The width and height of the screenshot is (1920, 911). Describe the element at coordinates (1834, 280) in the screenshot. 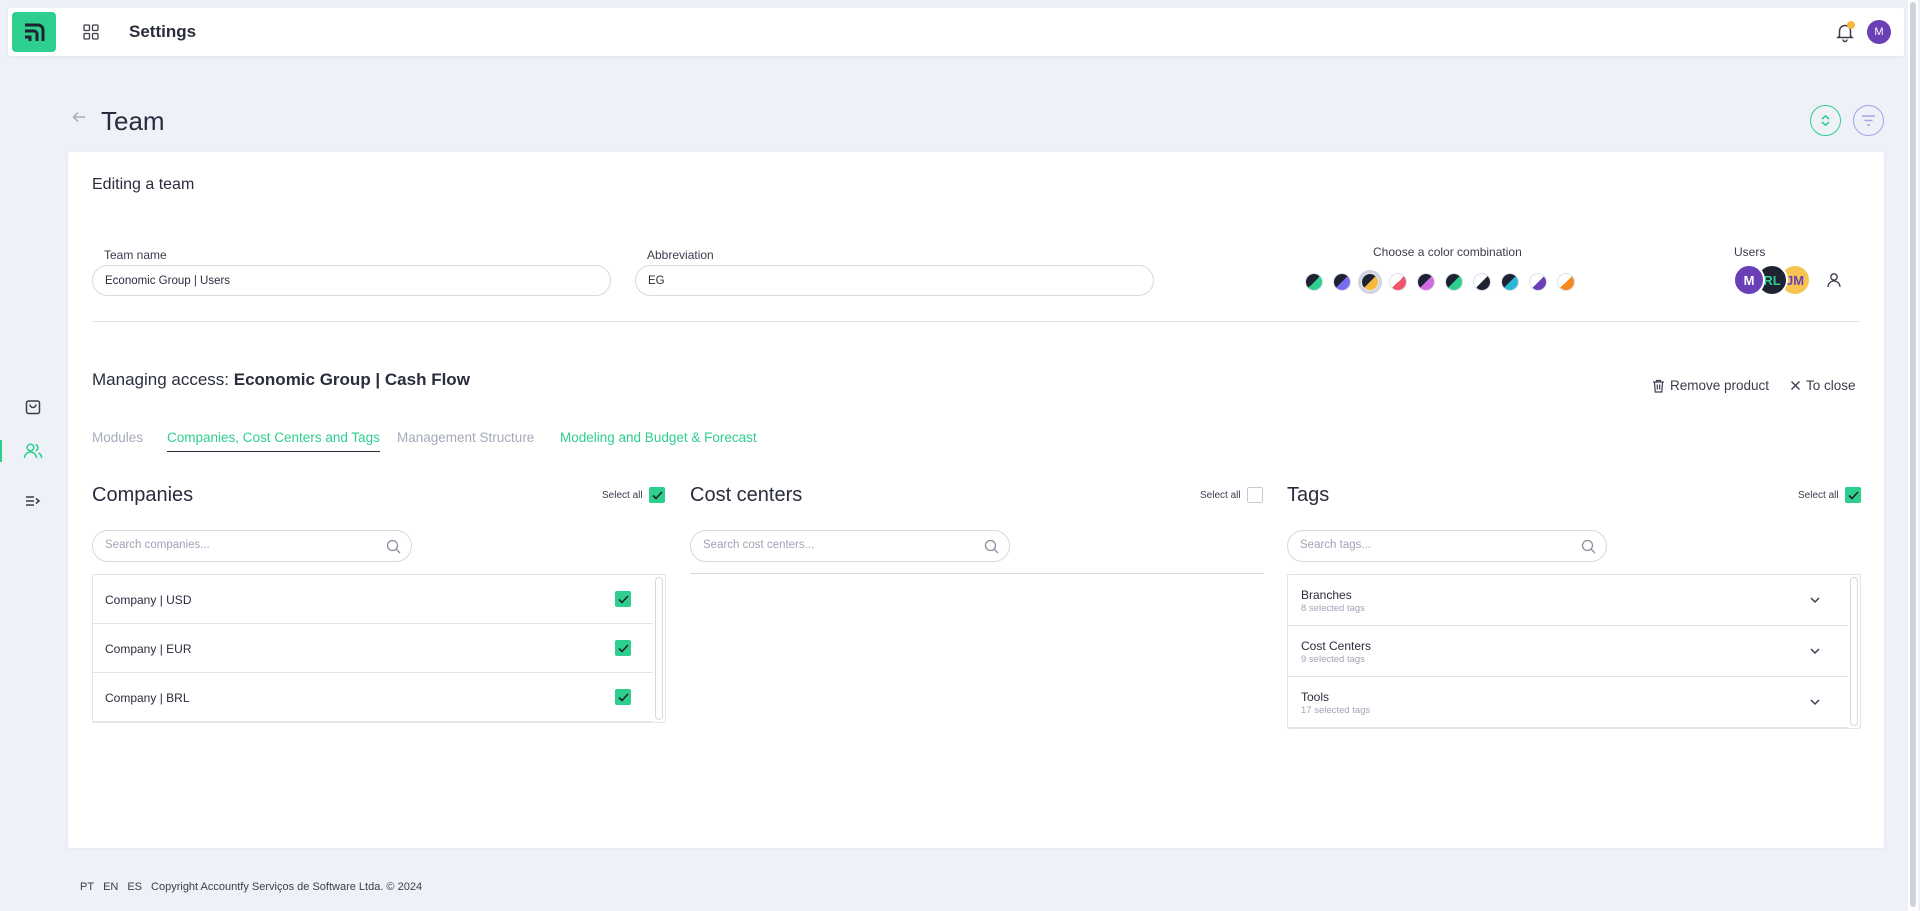

I see `user-icon` at that location.